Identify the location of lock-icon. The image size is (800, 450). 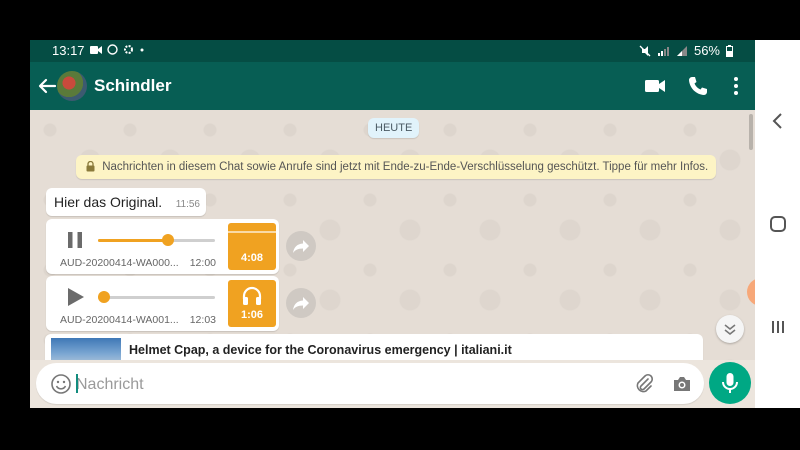
(90, 166).